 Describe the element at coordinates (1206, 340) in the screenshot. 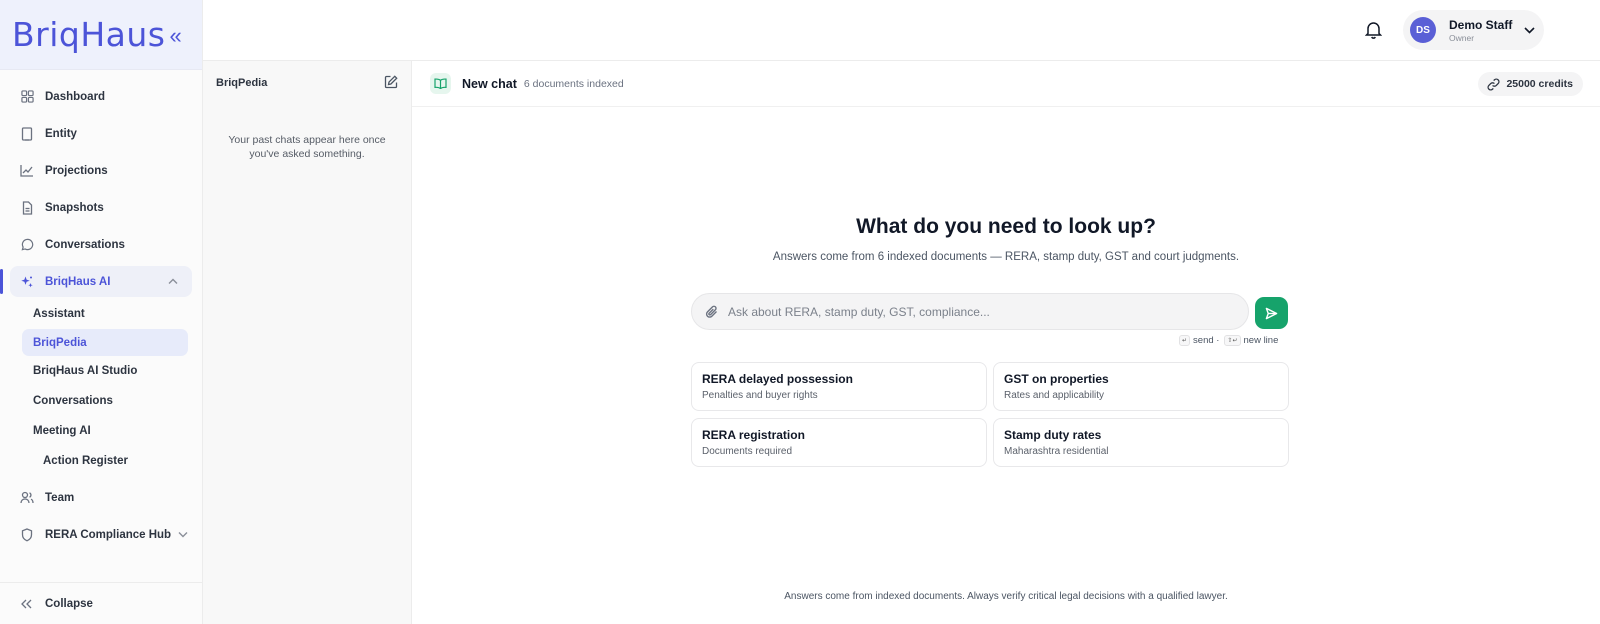

I see `hint-send: send ·` at that location.